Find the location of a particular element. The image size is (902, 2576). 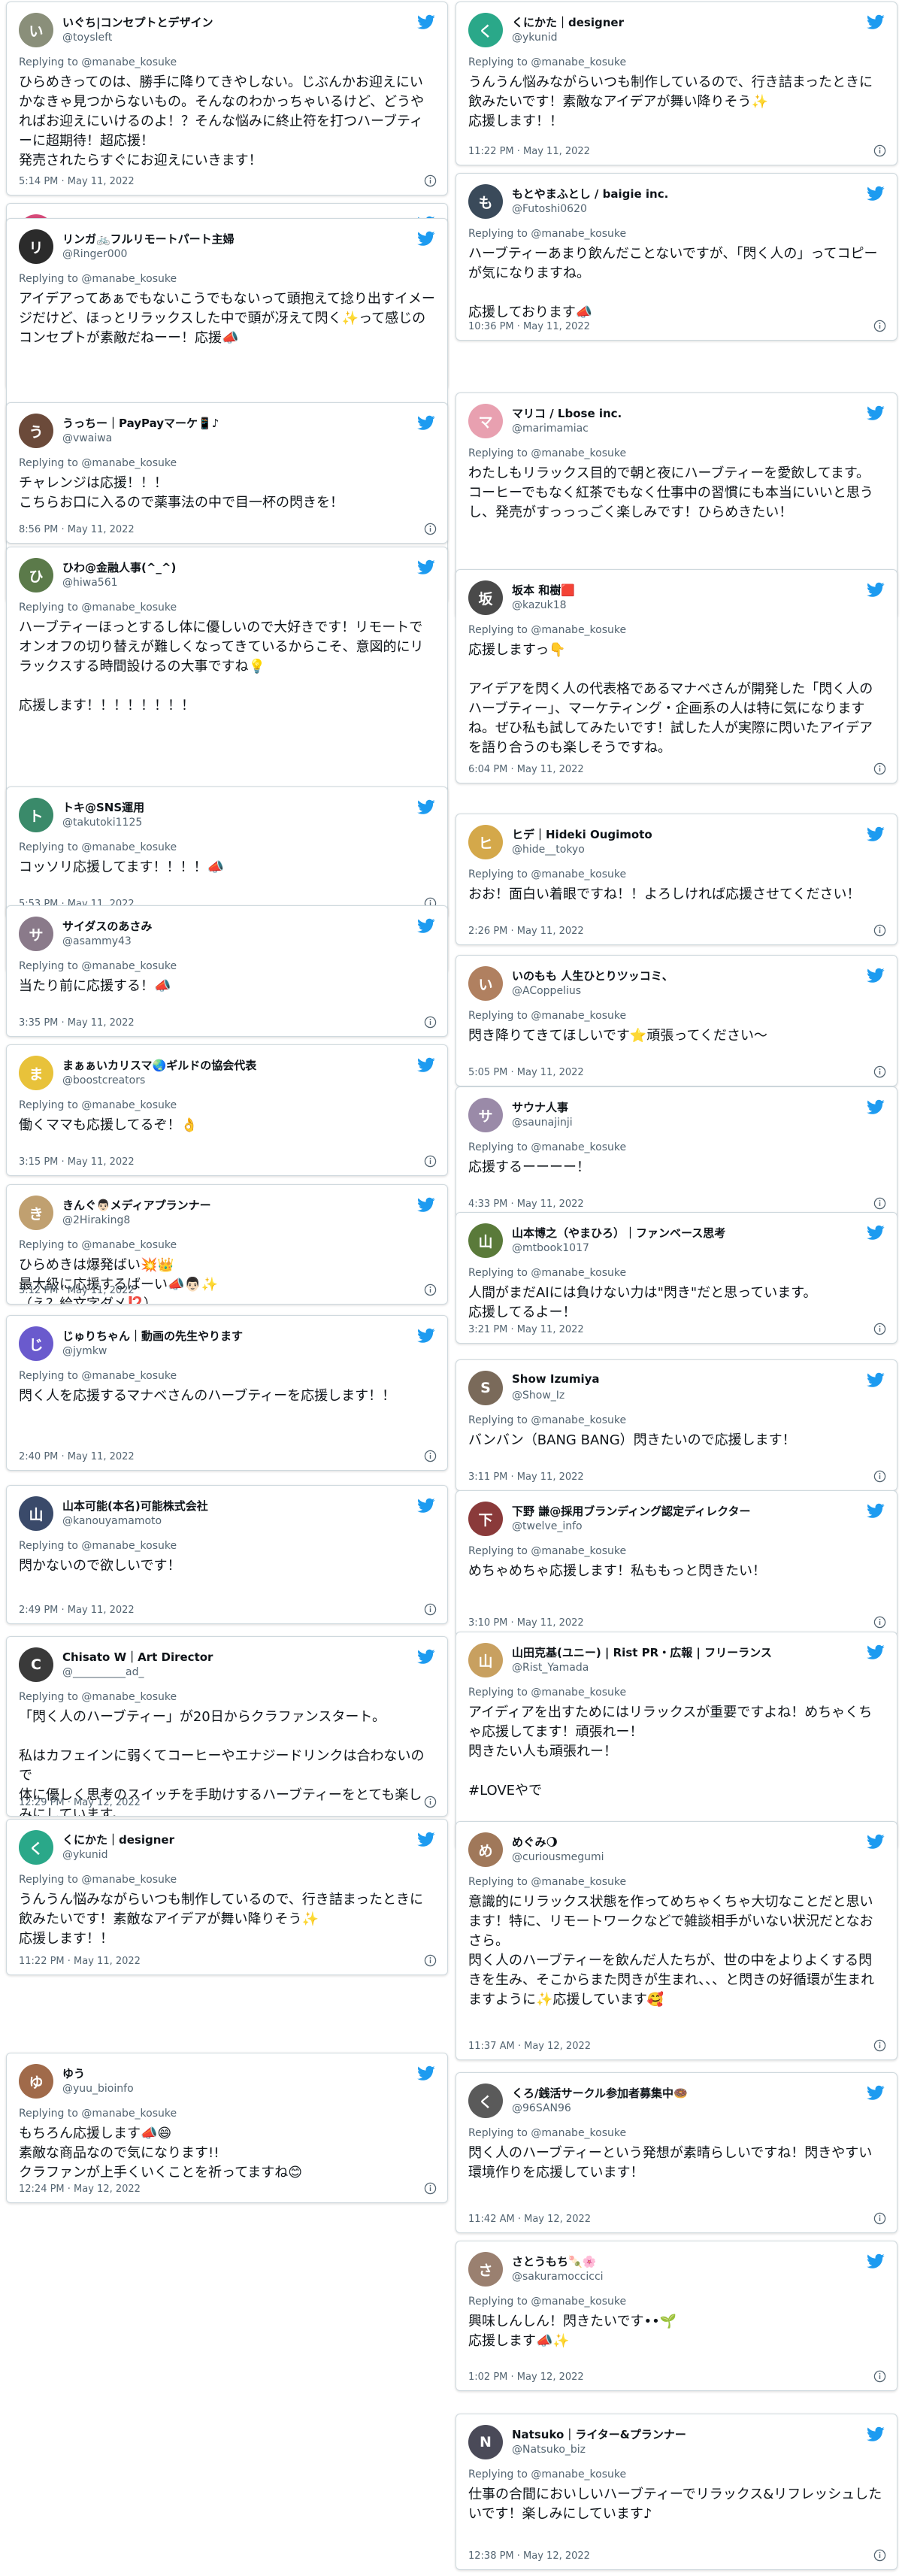

author-handle: @sakuramoccicci is located at coordinates (558, 2277).